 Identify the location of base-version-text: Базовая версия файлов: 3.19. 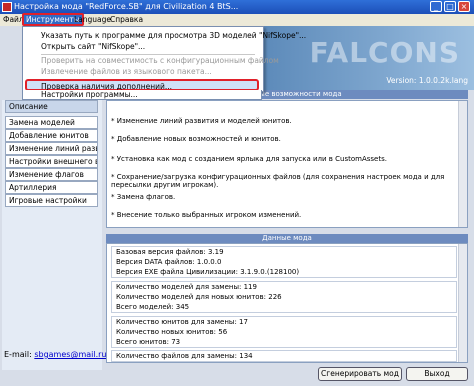
(170, 252).